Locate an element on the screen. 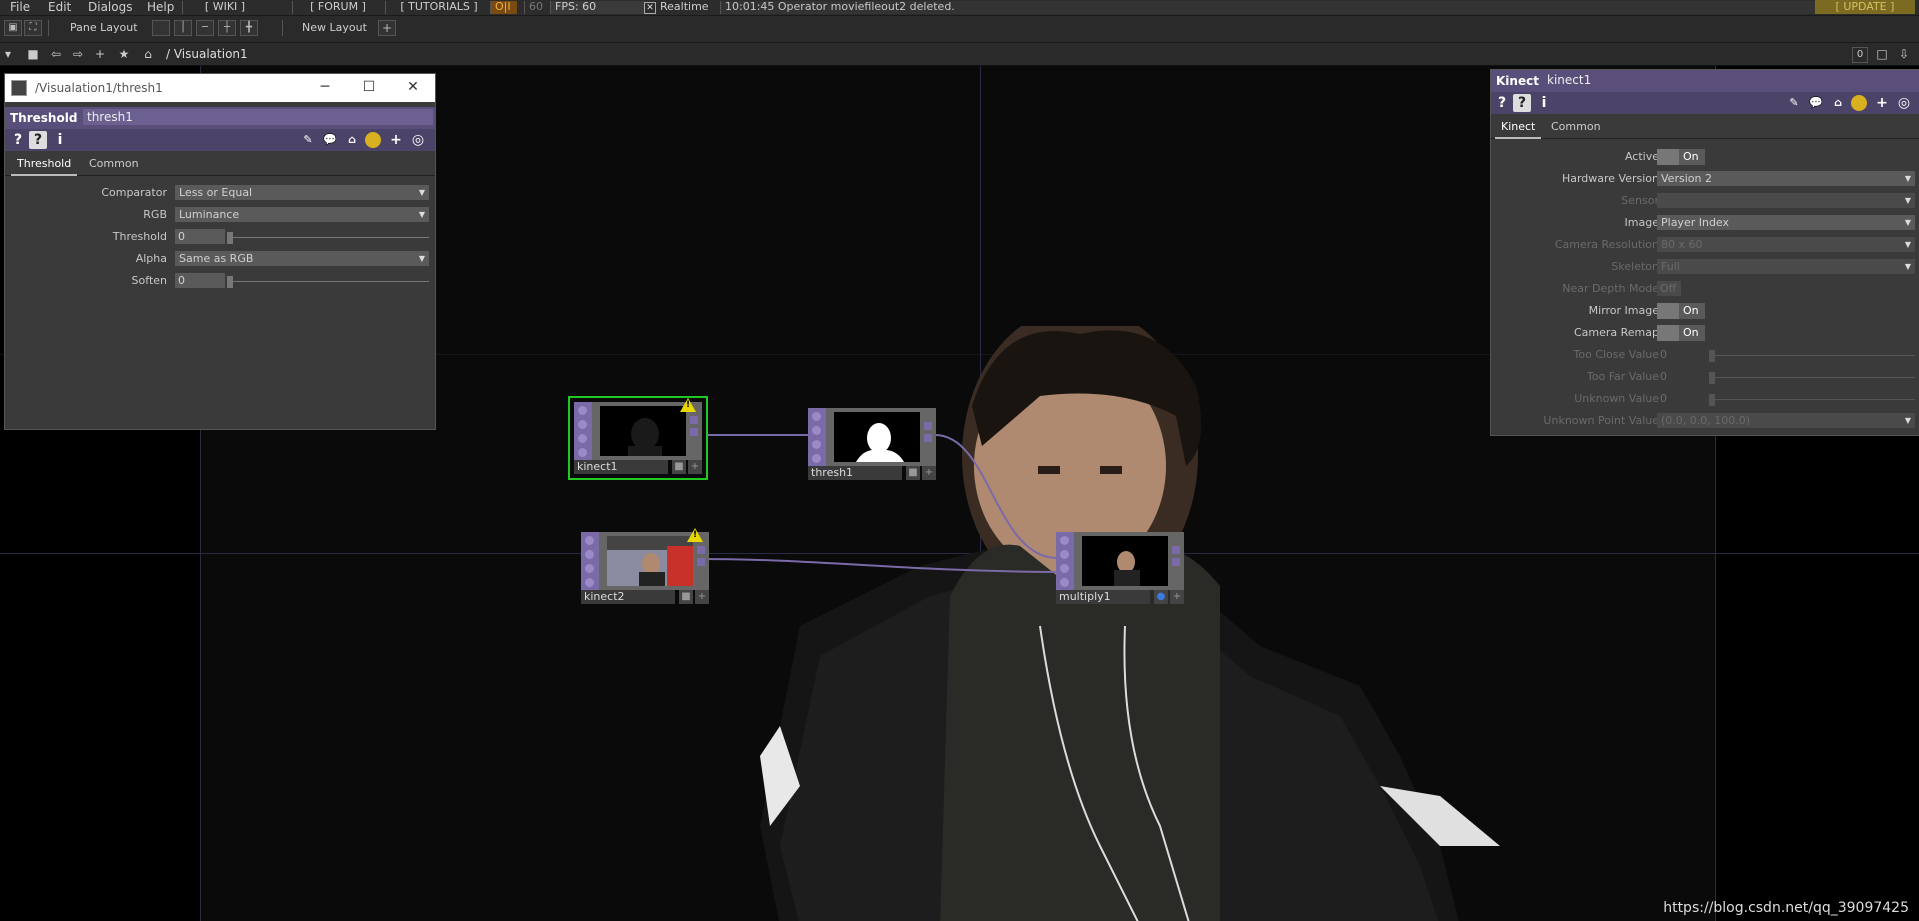 Image resolution: width=1919 pixels, height=921 pixels. active-toggle: On is located at coordinates (1681, 157).